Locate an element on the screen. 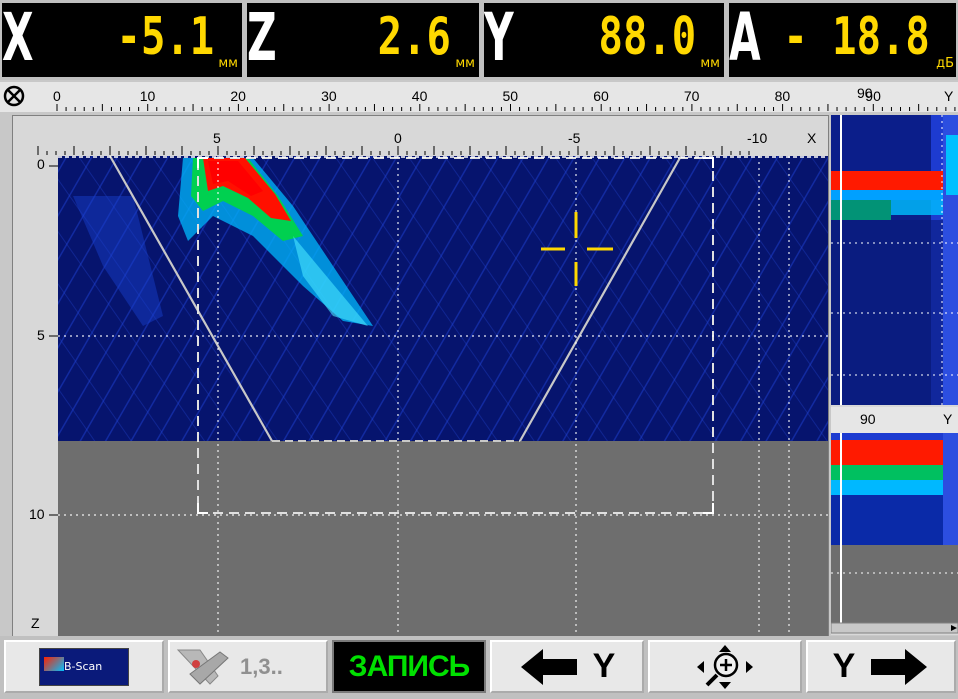  arrow-right-icon is located at coordinates (899, 666).